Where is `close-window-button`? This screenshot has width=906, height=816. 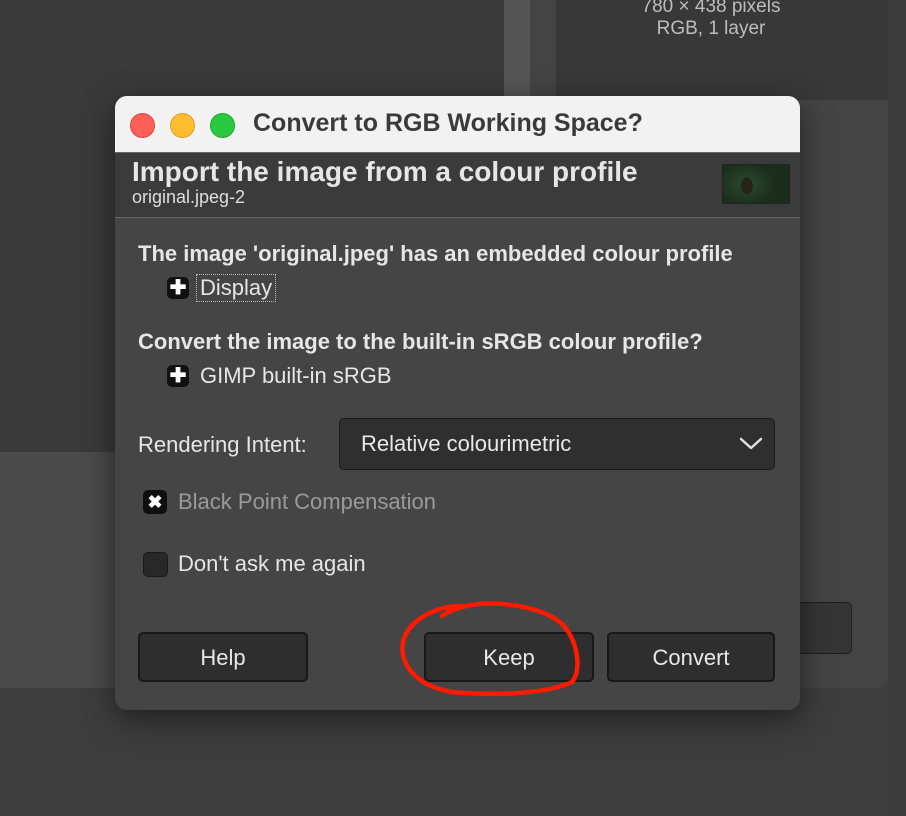 close-window-button is located at coordinates (142, 125).